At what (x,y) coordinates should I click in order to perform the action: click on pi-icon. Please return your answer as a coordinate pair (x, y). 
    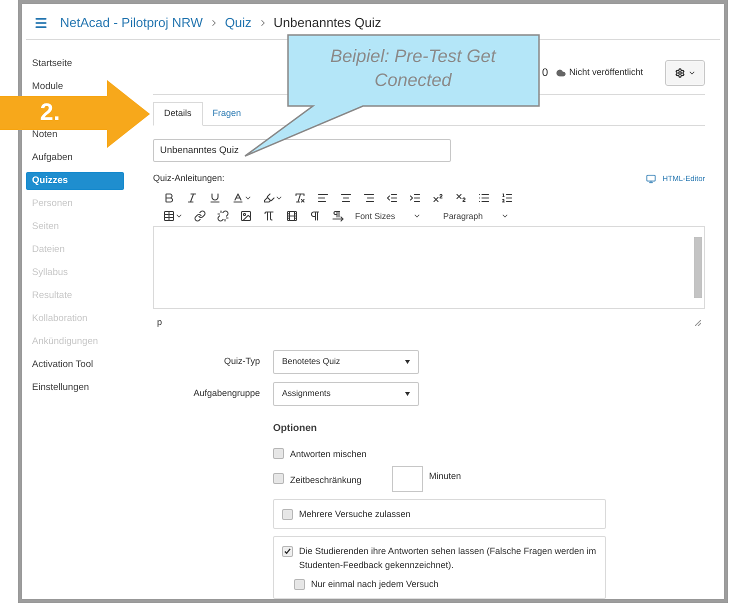
    Looking at the image, I should click on (269, 216).